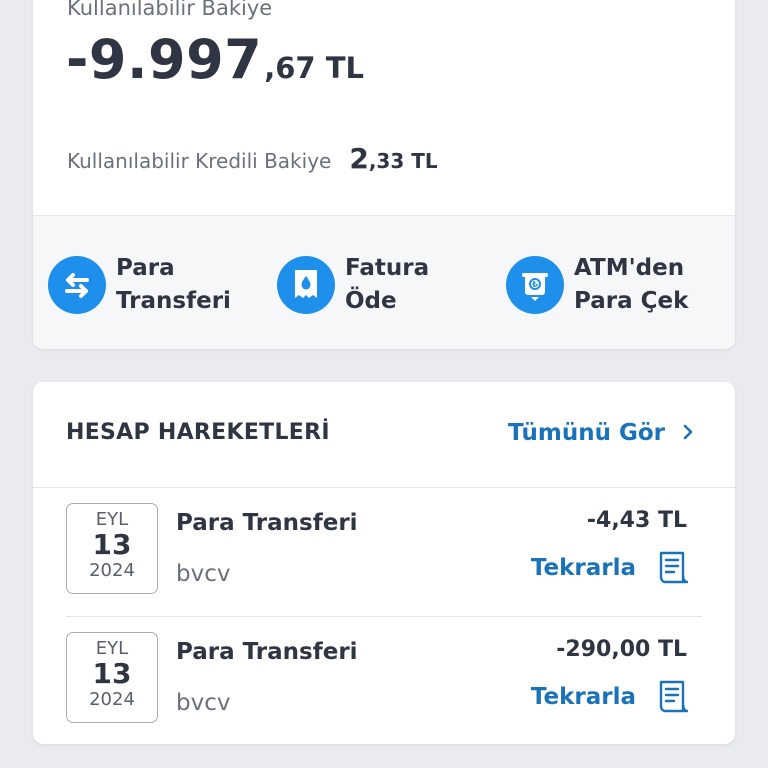  What do you see at coordinates (636, 520) in the screenshot?
I see `transaction-amount: -4,43 TL` at bounding box center [636, 520].